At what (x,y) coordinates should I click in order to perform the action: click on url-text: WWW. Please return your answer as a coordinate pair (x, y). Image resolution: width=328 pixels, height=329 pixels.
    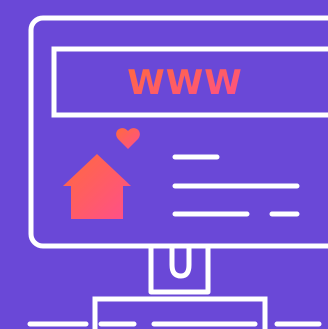
    Looking at the image, I should click on (185, 83).